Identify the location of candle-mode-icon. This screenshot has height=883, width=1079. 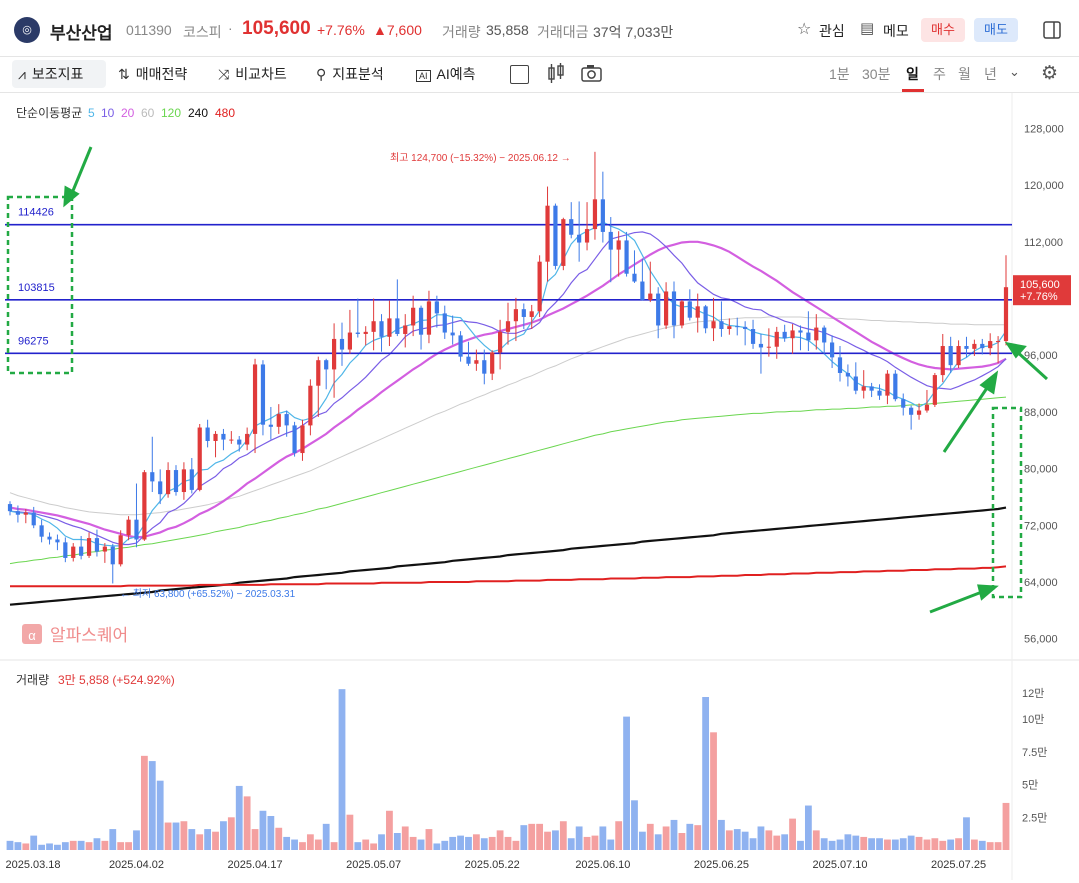
(556, 74).